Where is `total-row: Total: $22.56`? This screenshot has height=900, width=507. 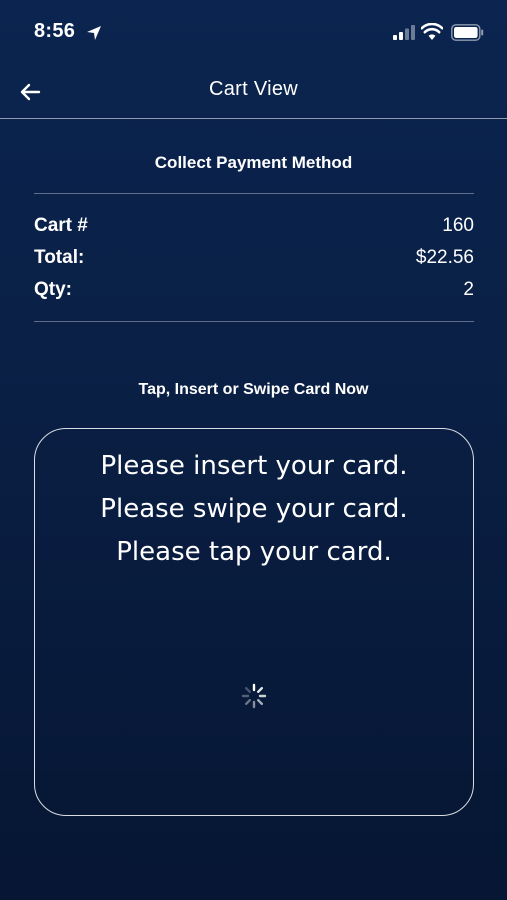 total-row: Total: $22.56 is located at coordinates (254, 260).